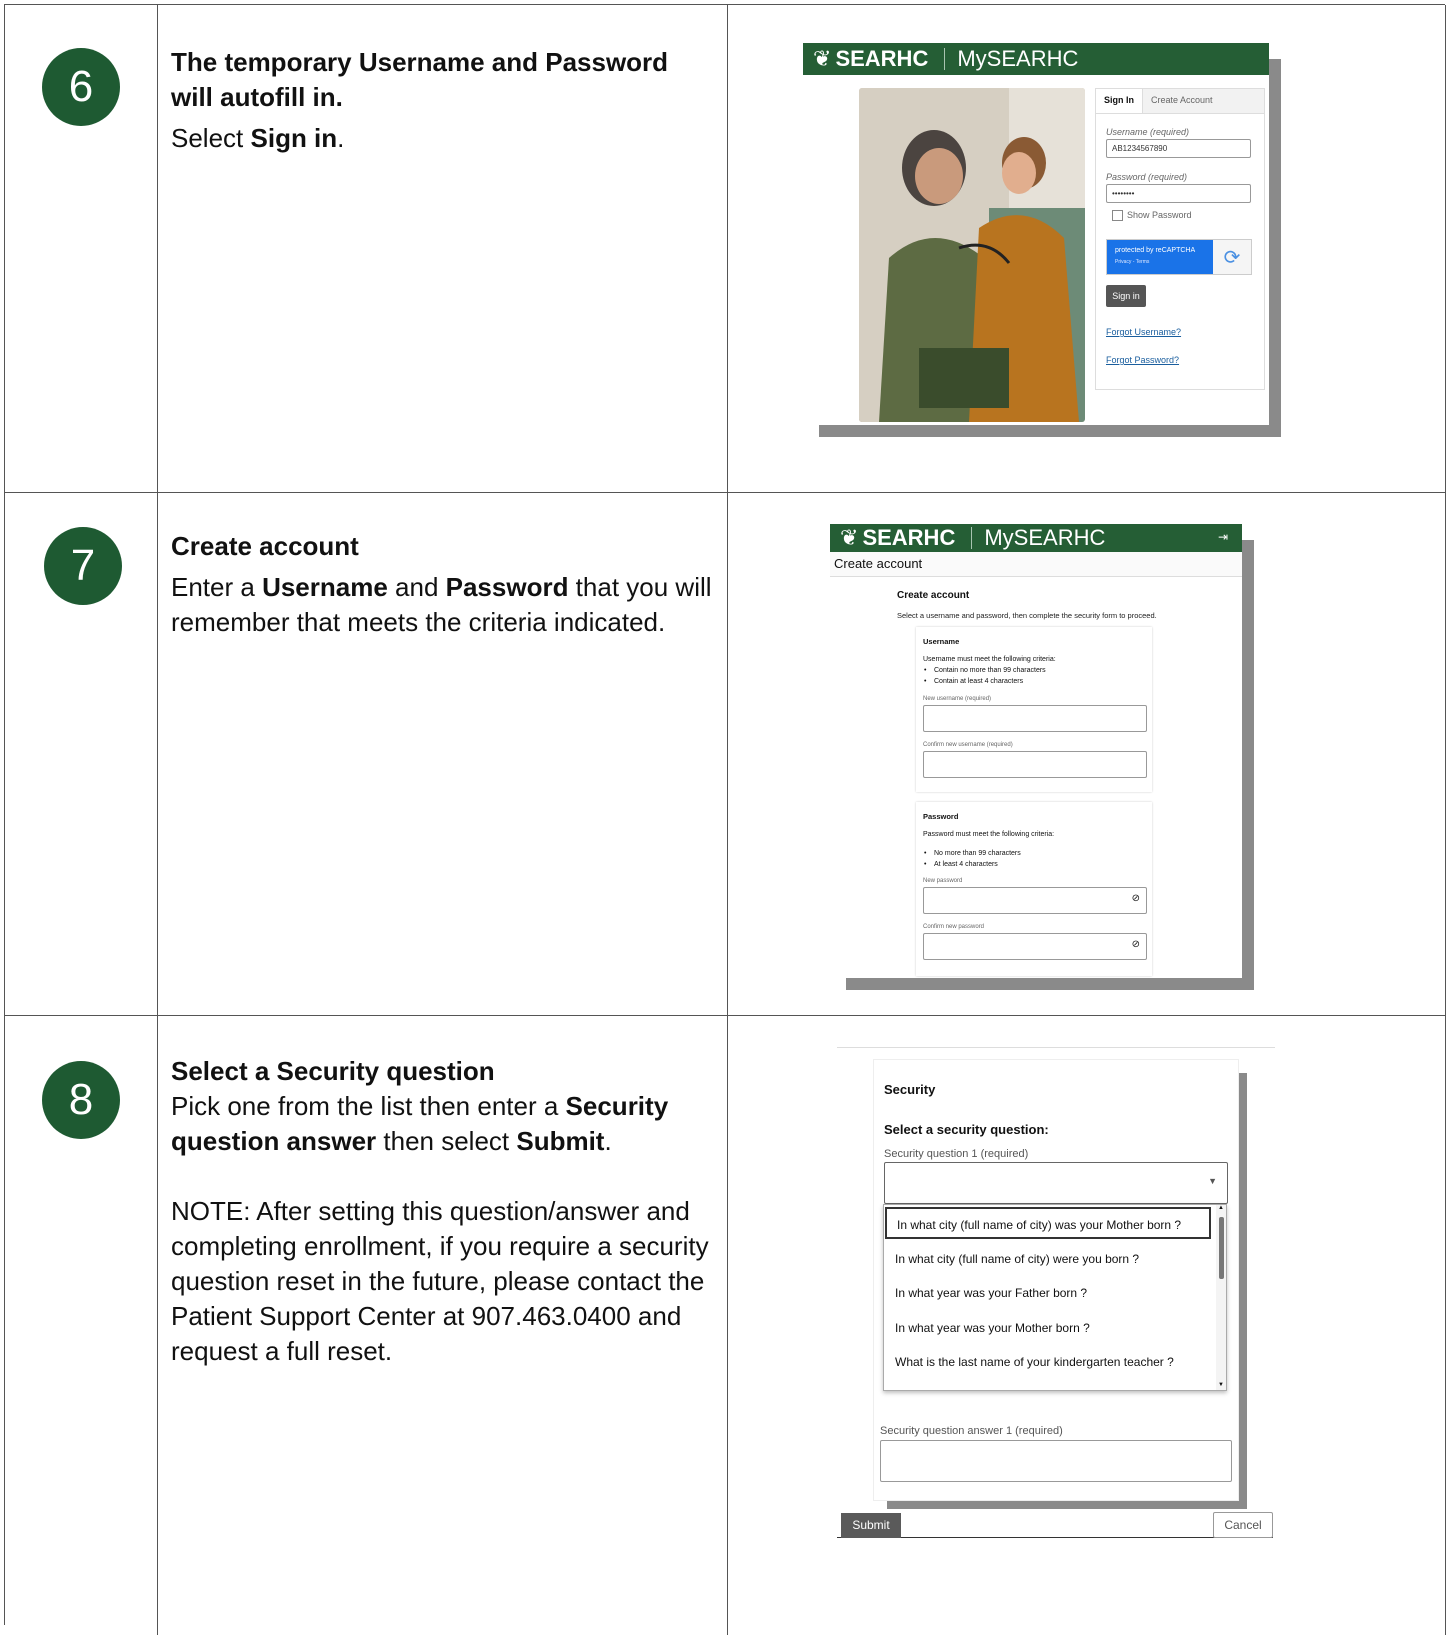  What do you see at coordinates (971, 1431) in the screenshot?
I see `answer-label: Security question answer 1 (required)` at bounding box center [971, 1431].